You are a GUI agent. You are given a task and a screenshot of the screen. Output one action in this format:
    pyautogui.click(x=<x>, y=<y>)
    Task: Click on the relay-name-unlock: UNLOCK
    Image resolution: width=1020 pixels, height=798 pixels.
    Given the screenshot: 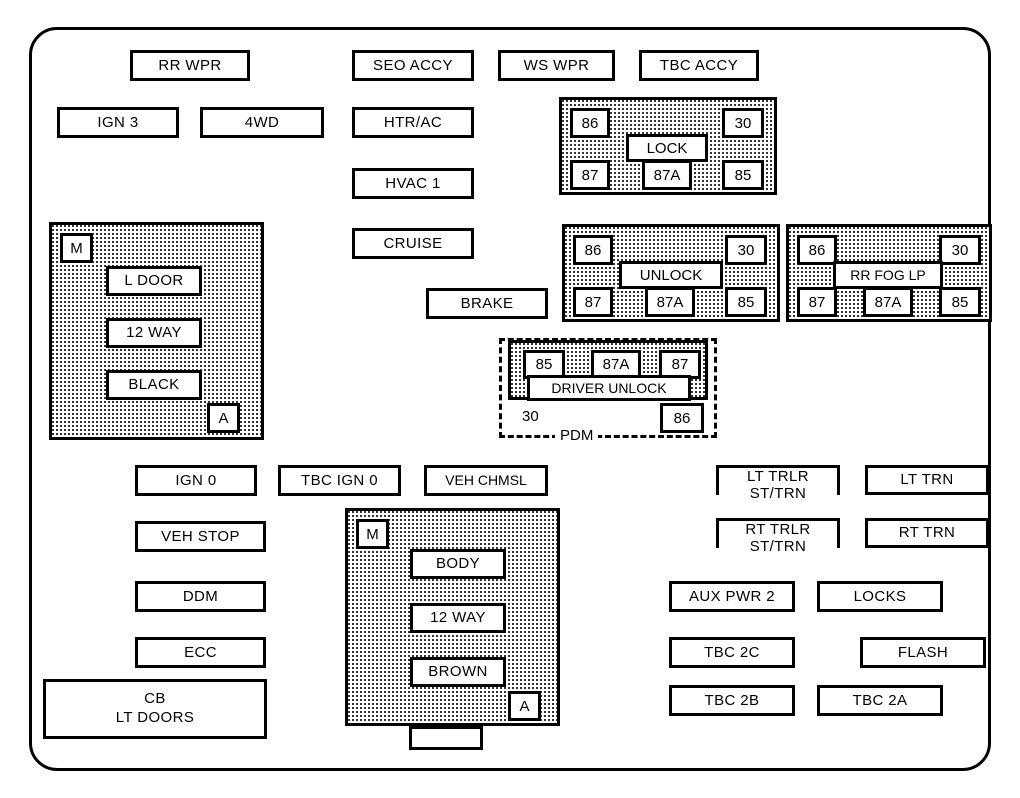 What is the action you would take?
    pyautogui.click(x=671, y=275)
    